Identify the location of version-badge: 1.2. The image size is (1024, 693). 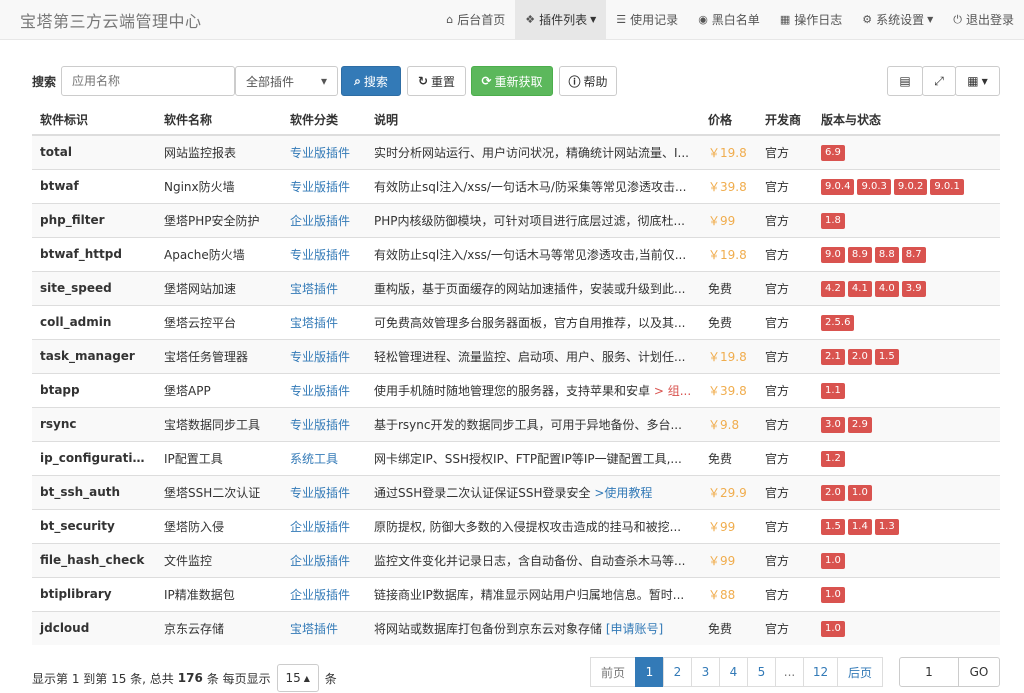
(833, 458).